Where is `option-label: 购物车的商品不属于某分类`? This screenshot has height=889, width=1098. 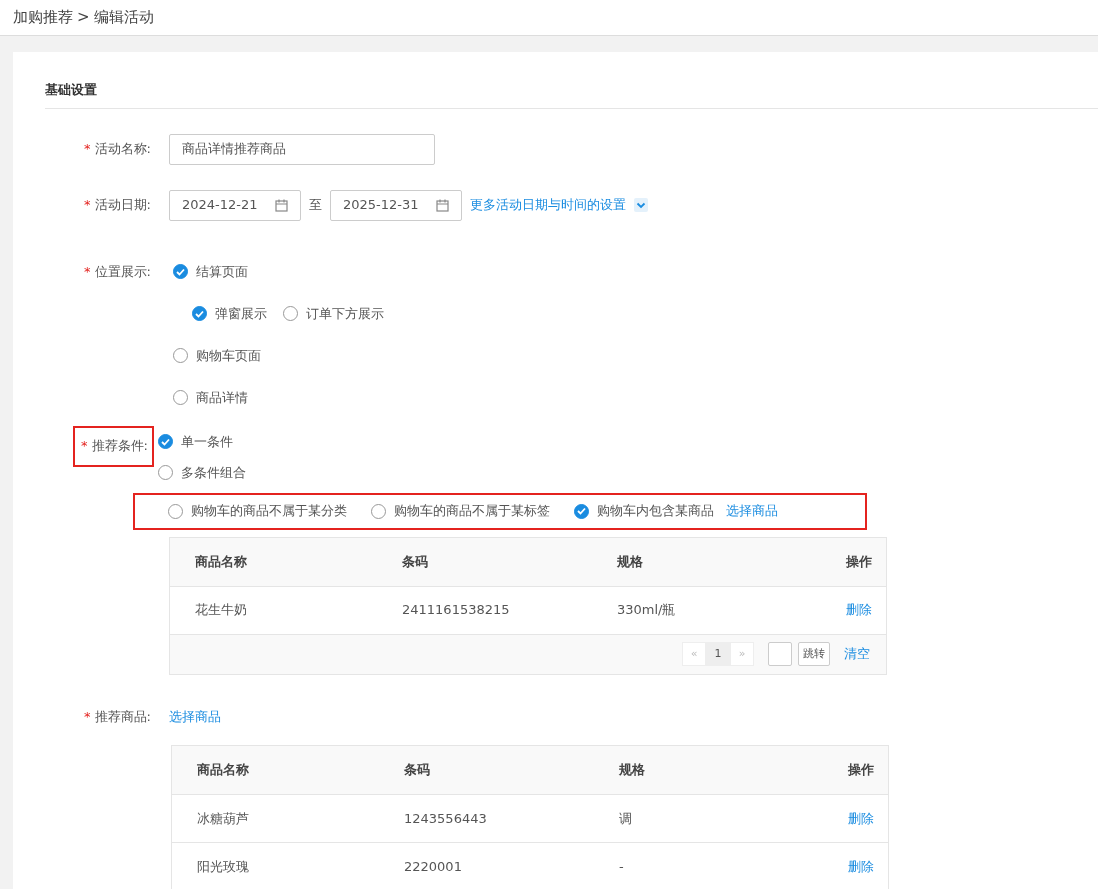
option-label: 购物车的商品不属于某分类 is located at coordinates (269, 511).